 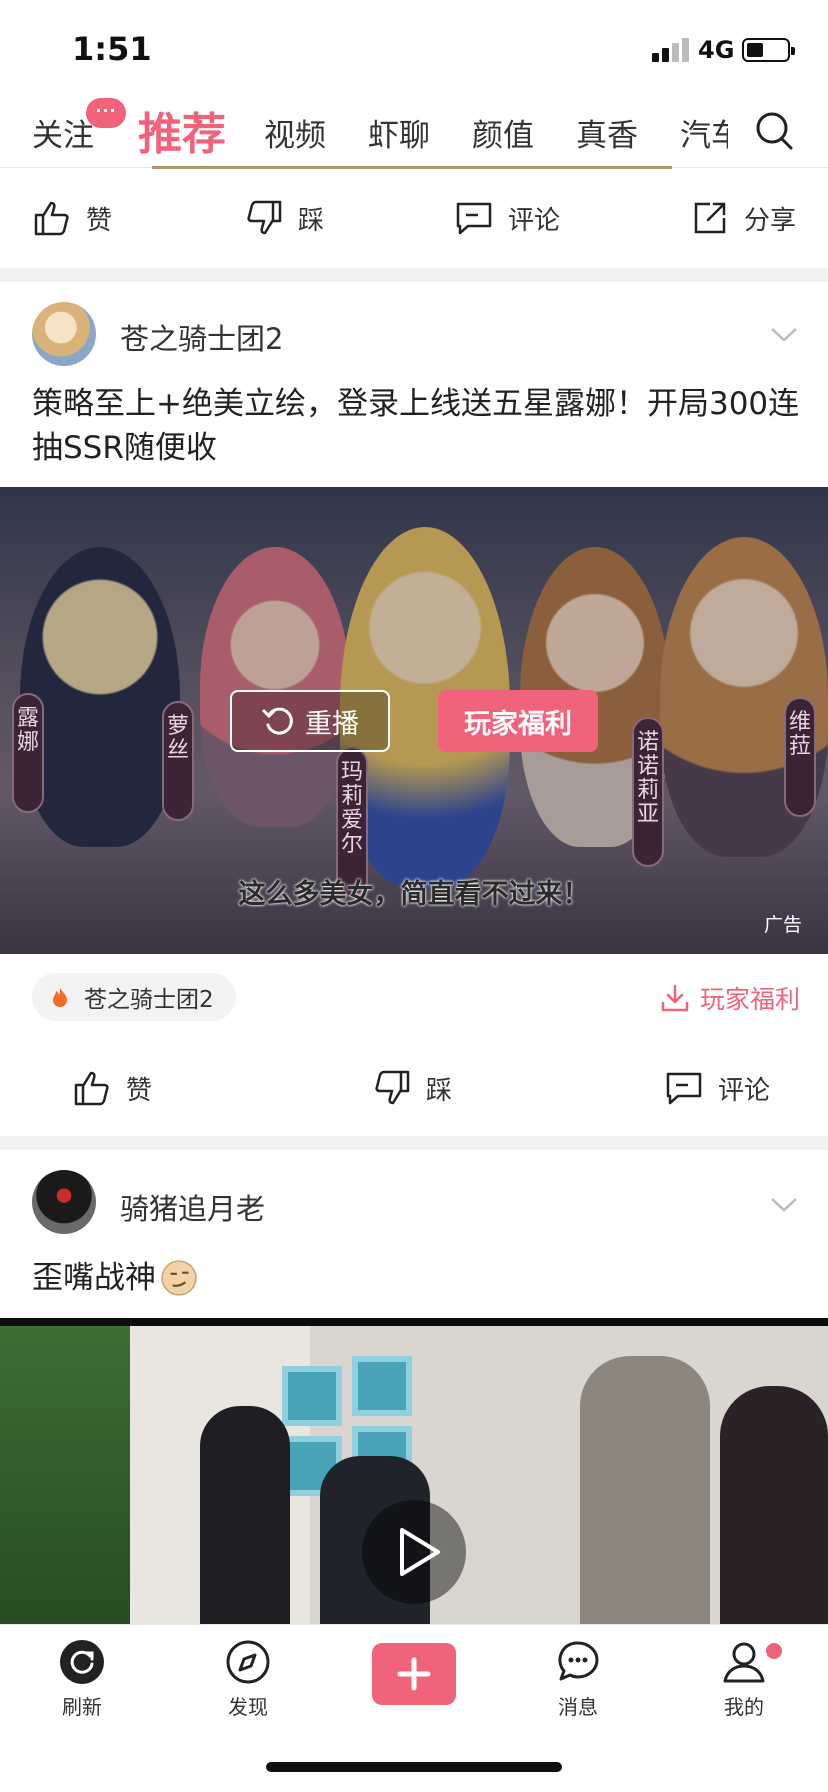 I want to click on tab-looks: 颜值, so click(x=503, y=132).